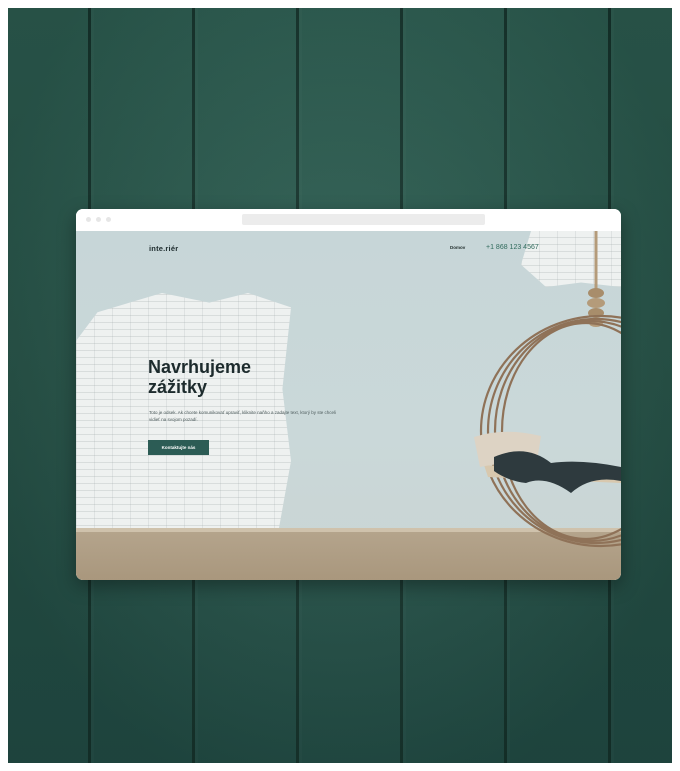 This screenshot has height=771, width=680. I want to click on hanging-swing-illustration, so click(547, 389).